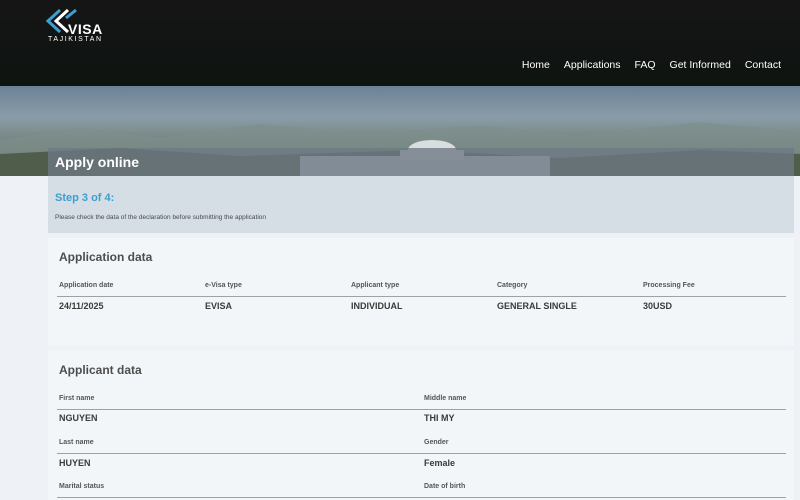  Describe the element at coordinates (97, 162) in the screenshot. I see `page-title: Apply online` at that location.